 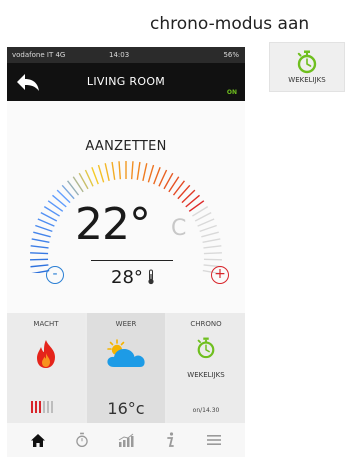 I want to click on chrono-weekly-badge: WEKELIJKS, so click(x=307, y=67).